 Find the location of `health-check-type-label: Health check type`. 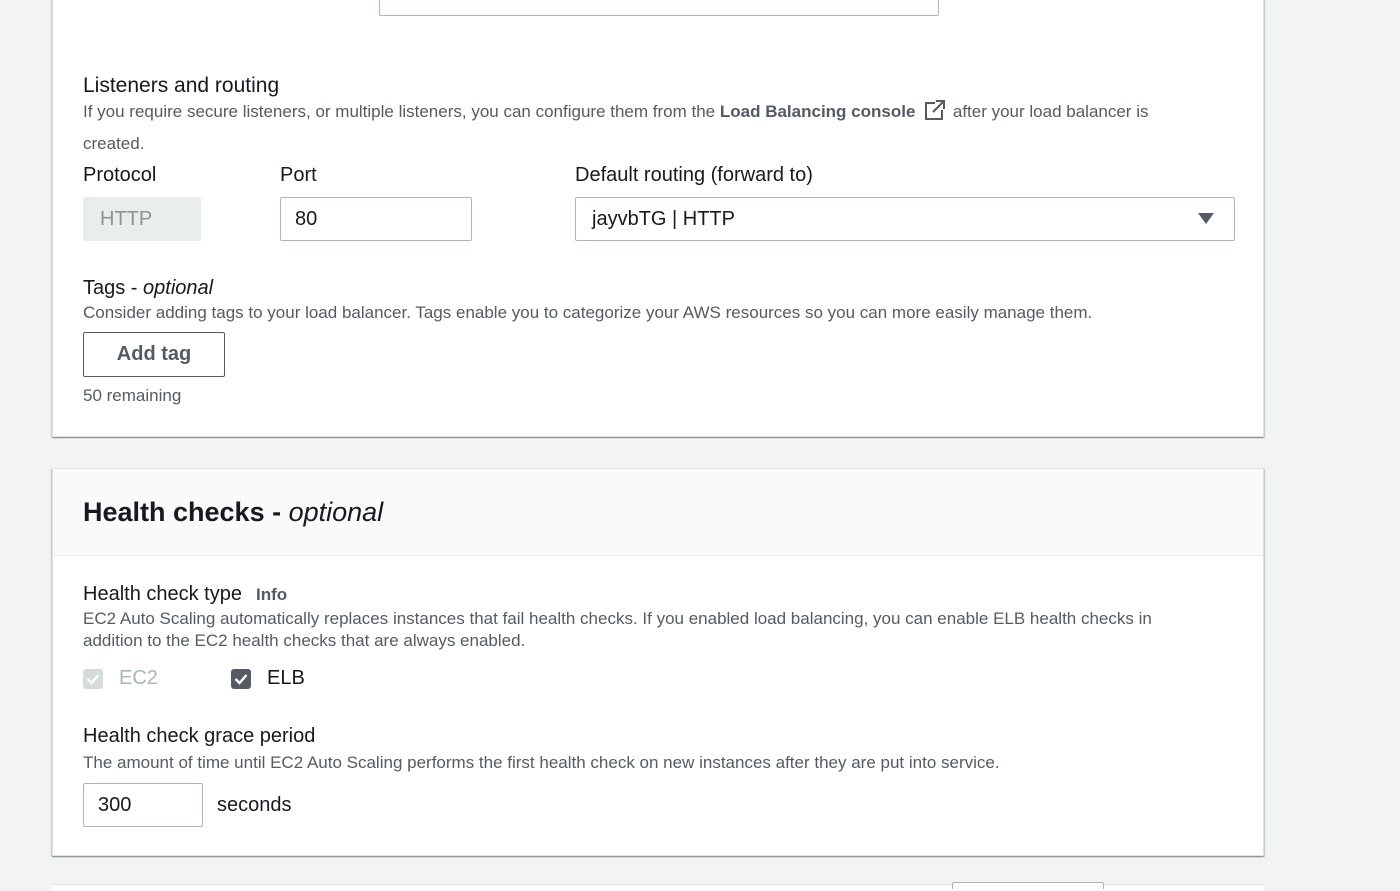

health-check-type-label: Health check type is located at coordinates (162, 594).